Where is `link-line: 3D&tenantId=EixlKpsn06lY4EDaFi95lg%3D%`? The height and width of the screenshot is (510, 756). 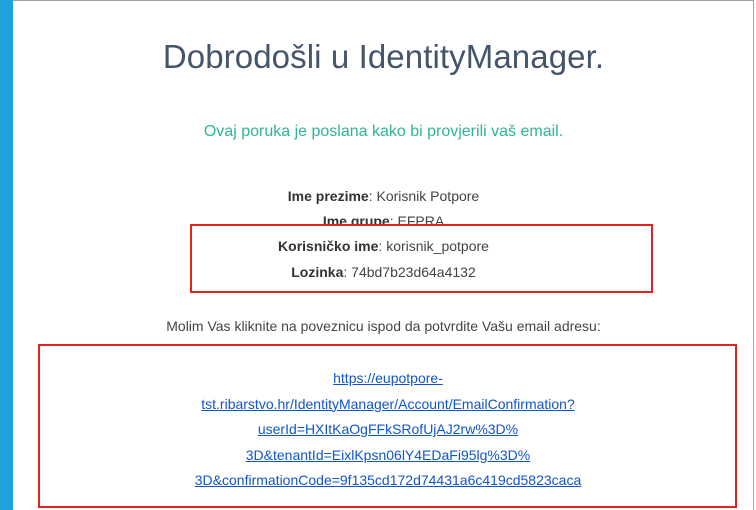 link-line: 3D&tenantId=EixlKpsn06lY4EDaFi95lg%3D% is located at coordinates (388, 455).